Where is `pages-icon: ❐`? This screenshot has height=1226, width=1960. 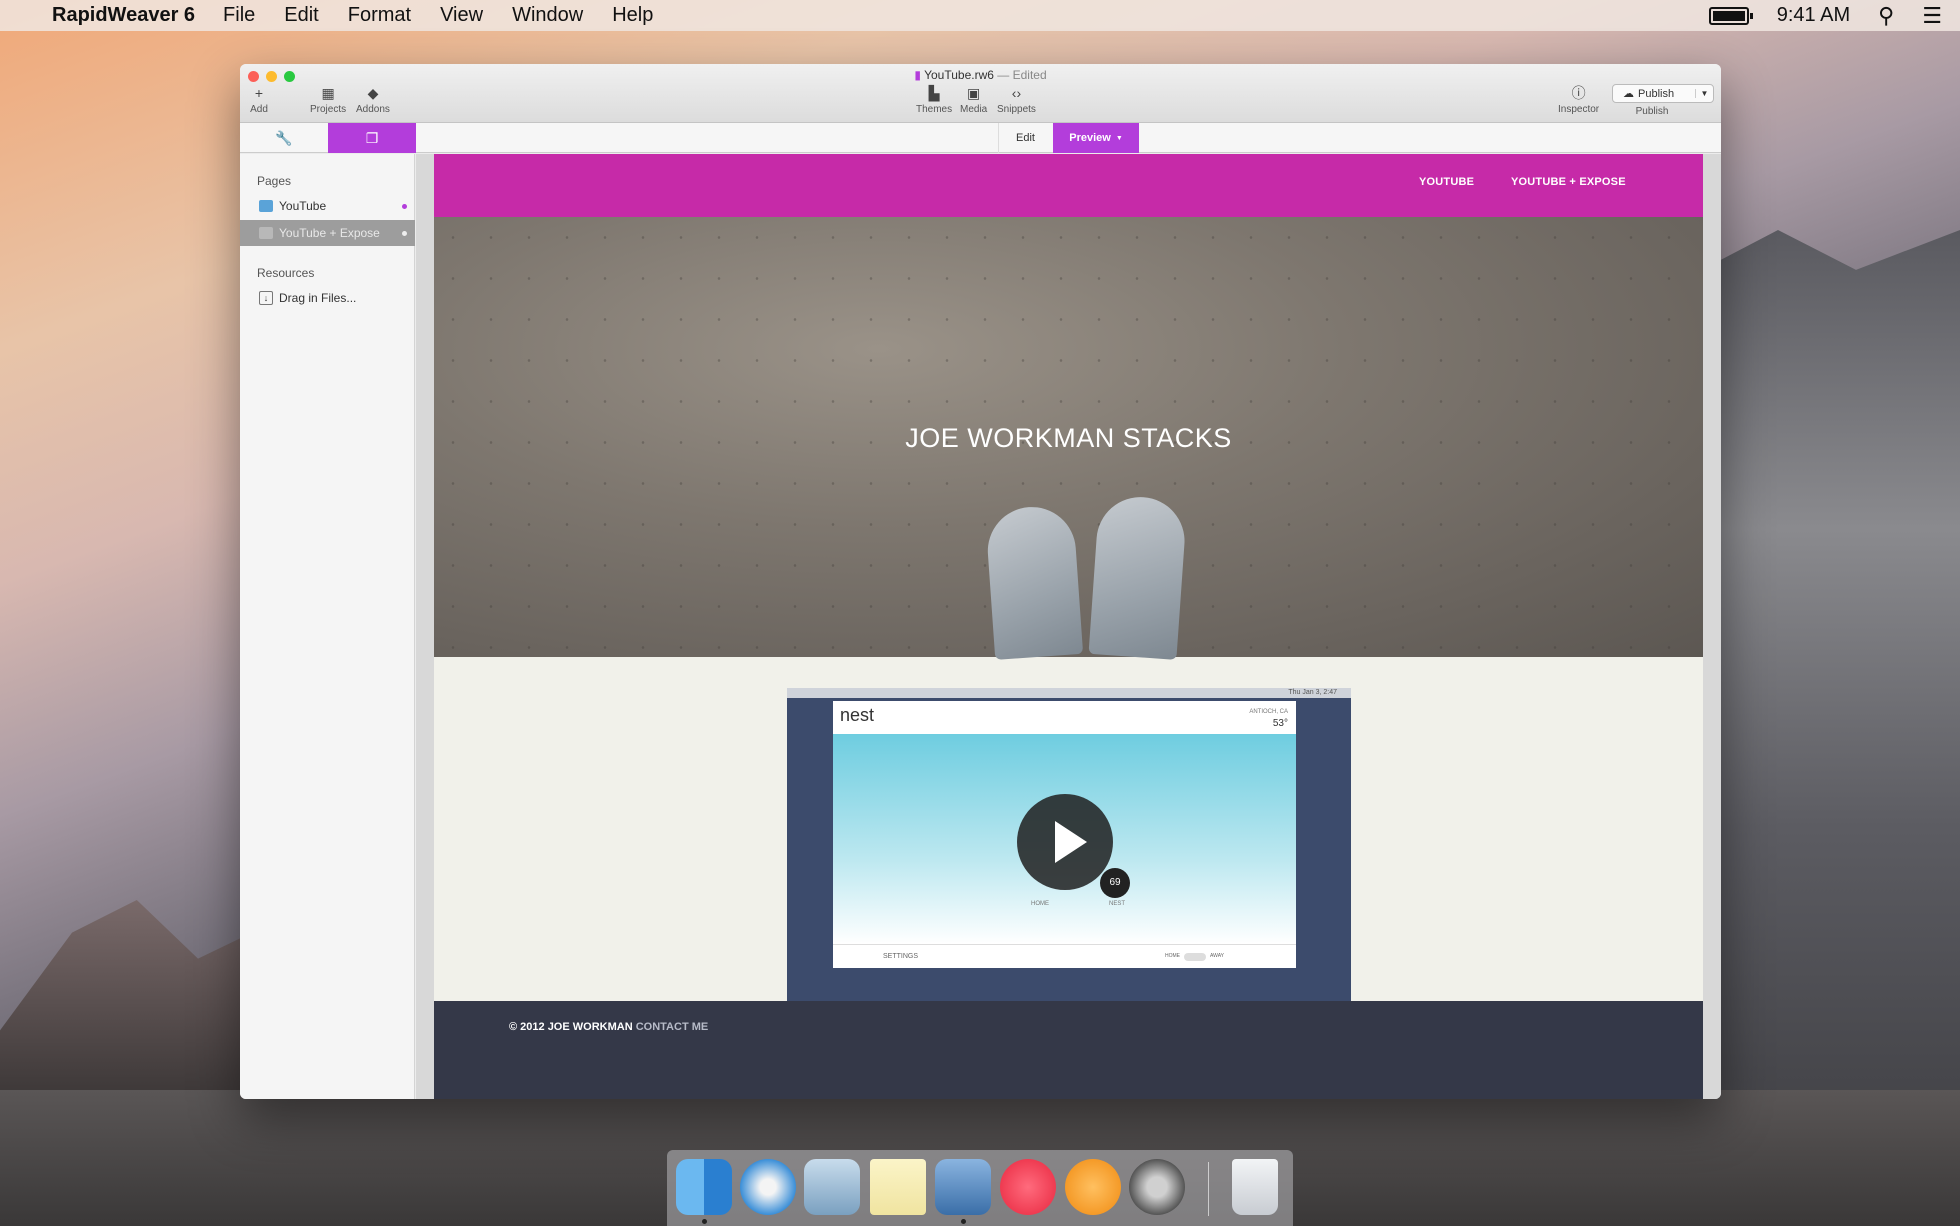
pages-icon: ❐ is located at coordinates (372, 137).